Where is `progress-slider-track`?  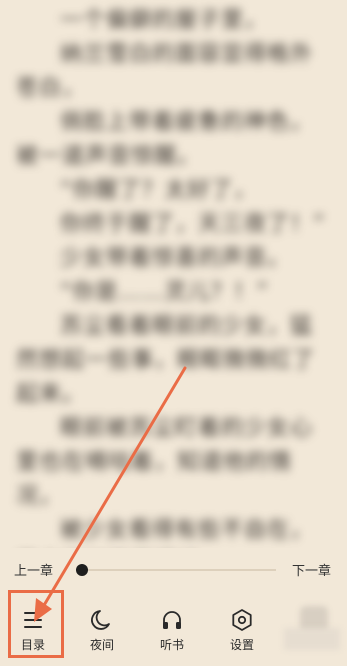 progress-slider-track is located at coordinates (178, 570).